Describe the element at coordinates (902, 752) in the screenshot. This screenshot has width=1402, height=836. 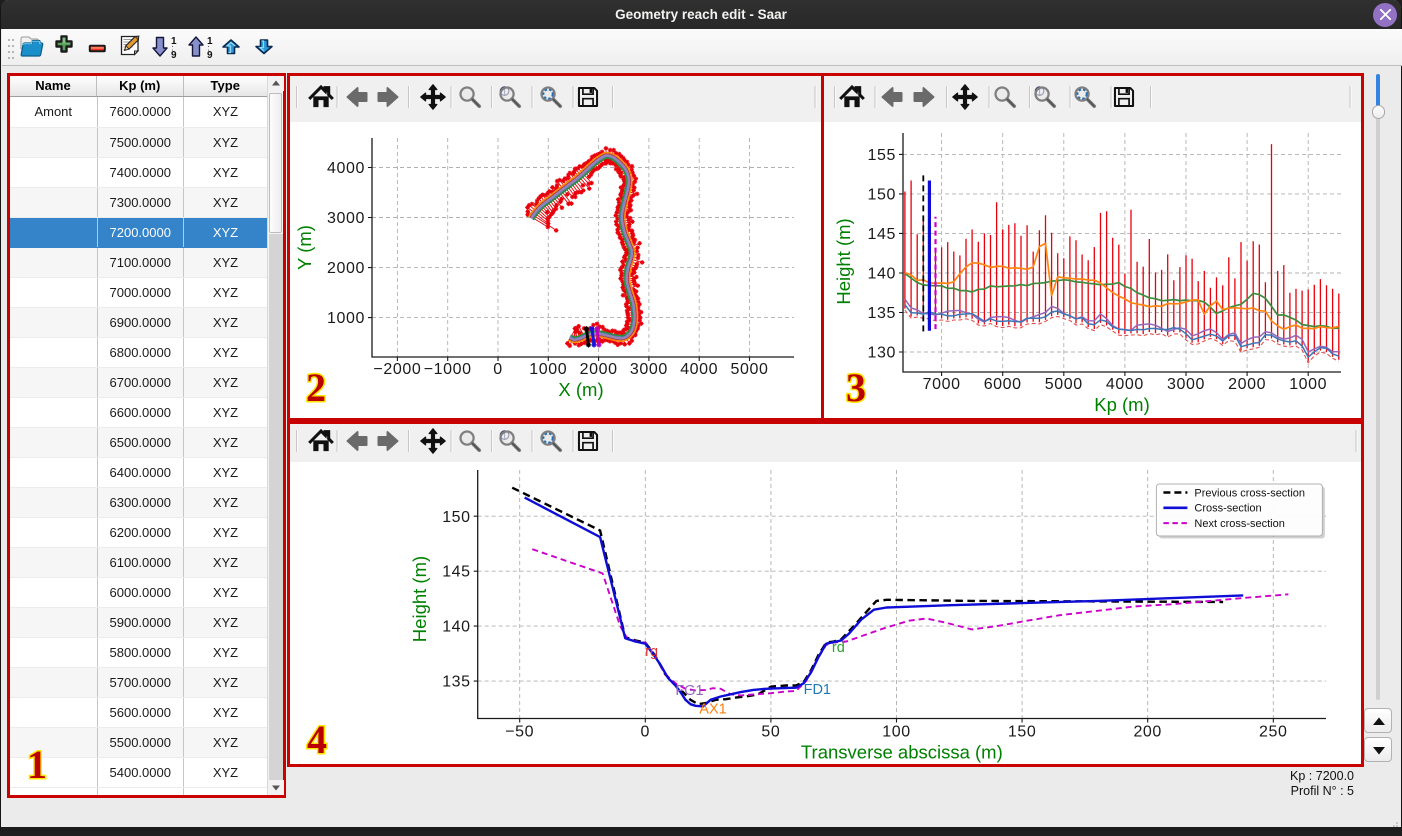
I see `svg-text: Transverse abscissa (m)` at that location.